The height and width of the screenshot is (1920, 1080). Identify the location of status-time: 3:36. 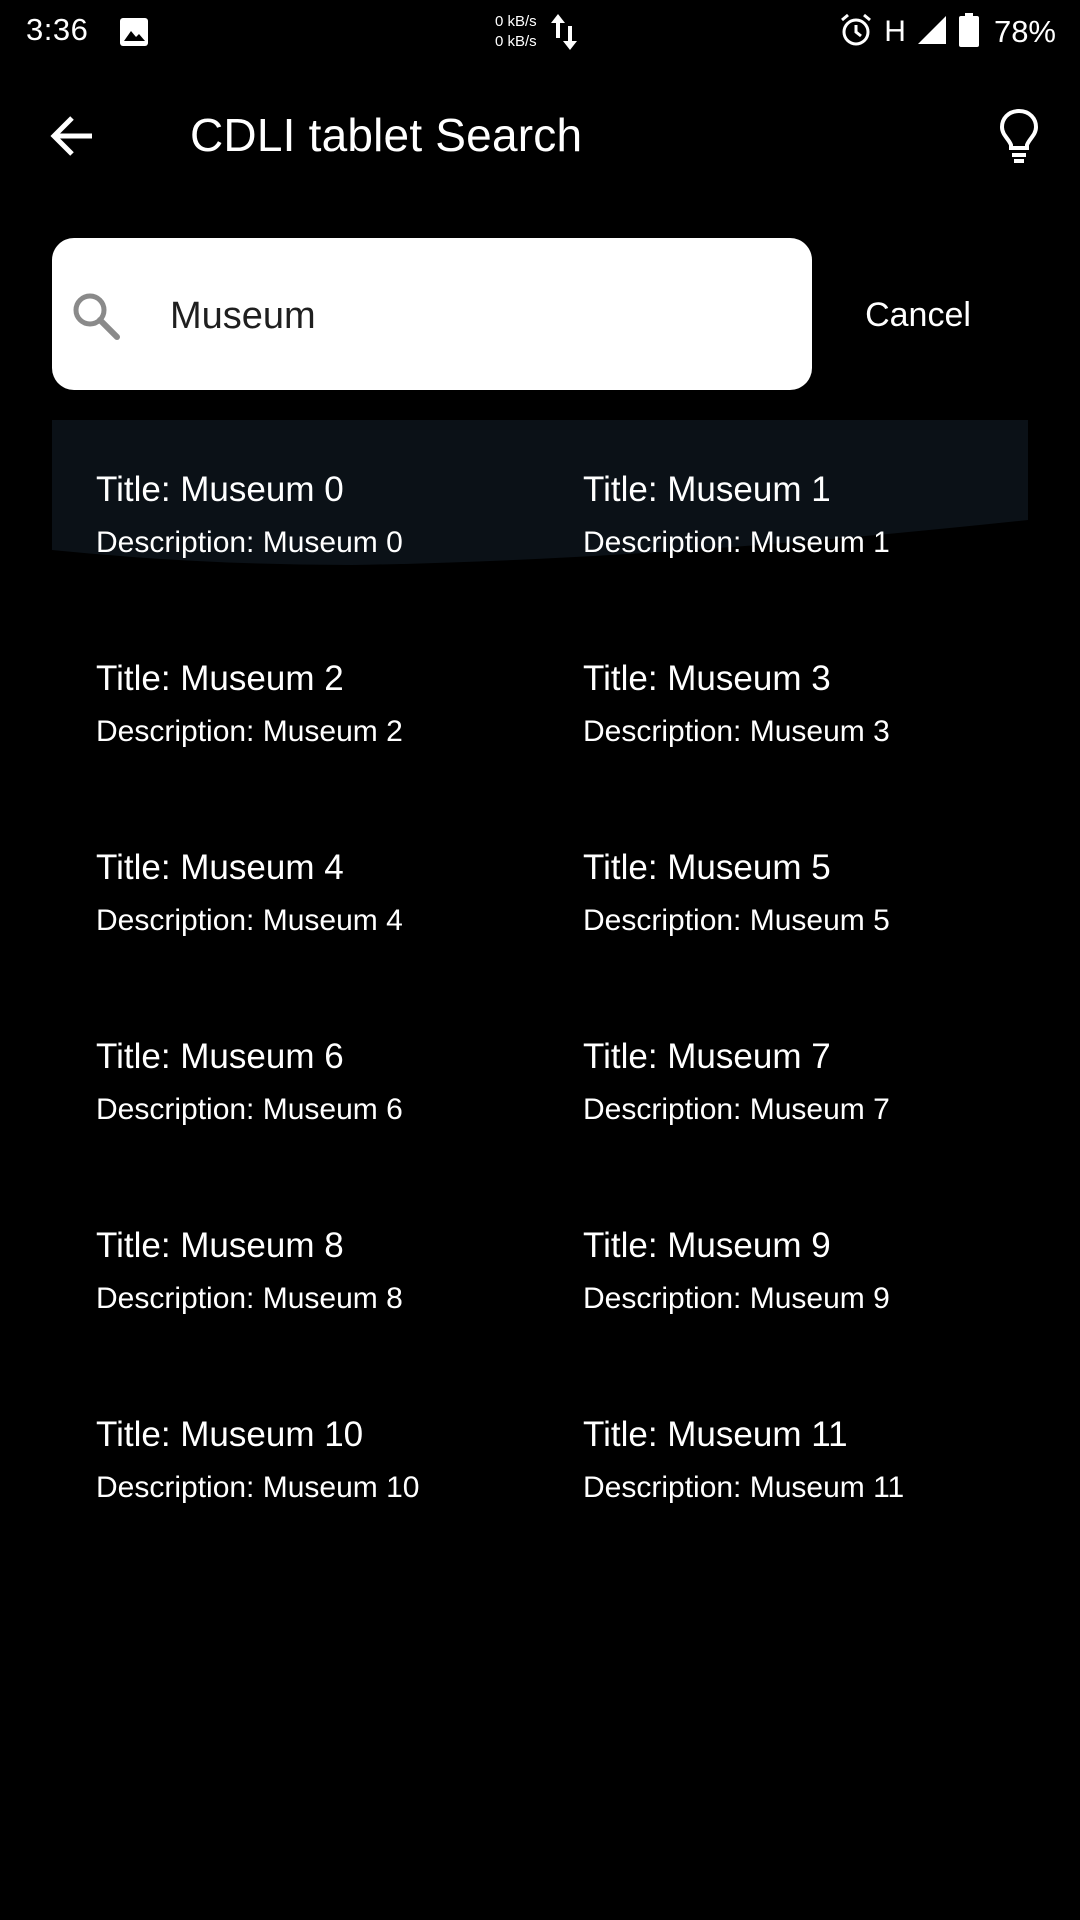
(57, 29).